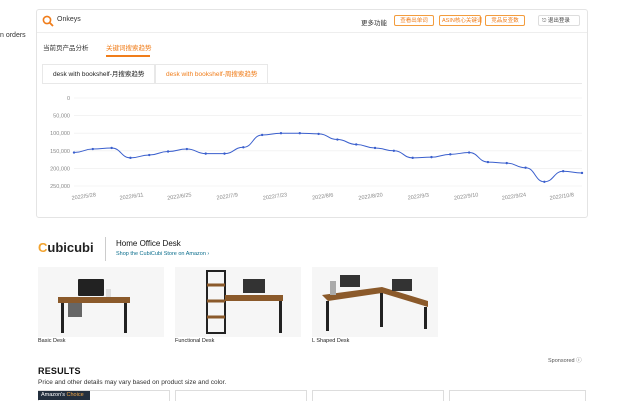 The width and height of the screenshot is (640, 401). What do you see at coordinates (69, 19) in the screenshot?
I see `onkeys-brand: Onkeys` at bounding box center [69, 19].